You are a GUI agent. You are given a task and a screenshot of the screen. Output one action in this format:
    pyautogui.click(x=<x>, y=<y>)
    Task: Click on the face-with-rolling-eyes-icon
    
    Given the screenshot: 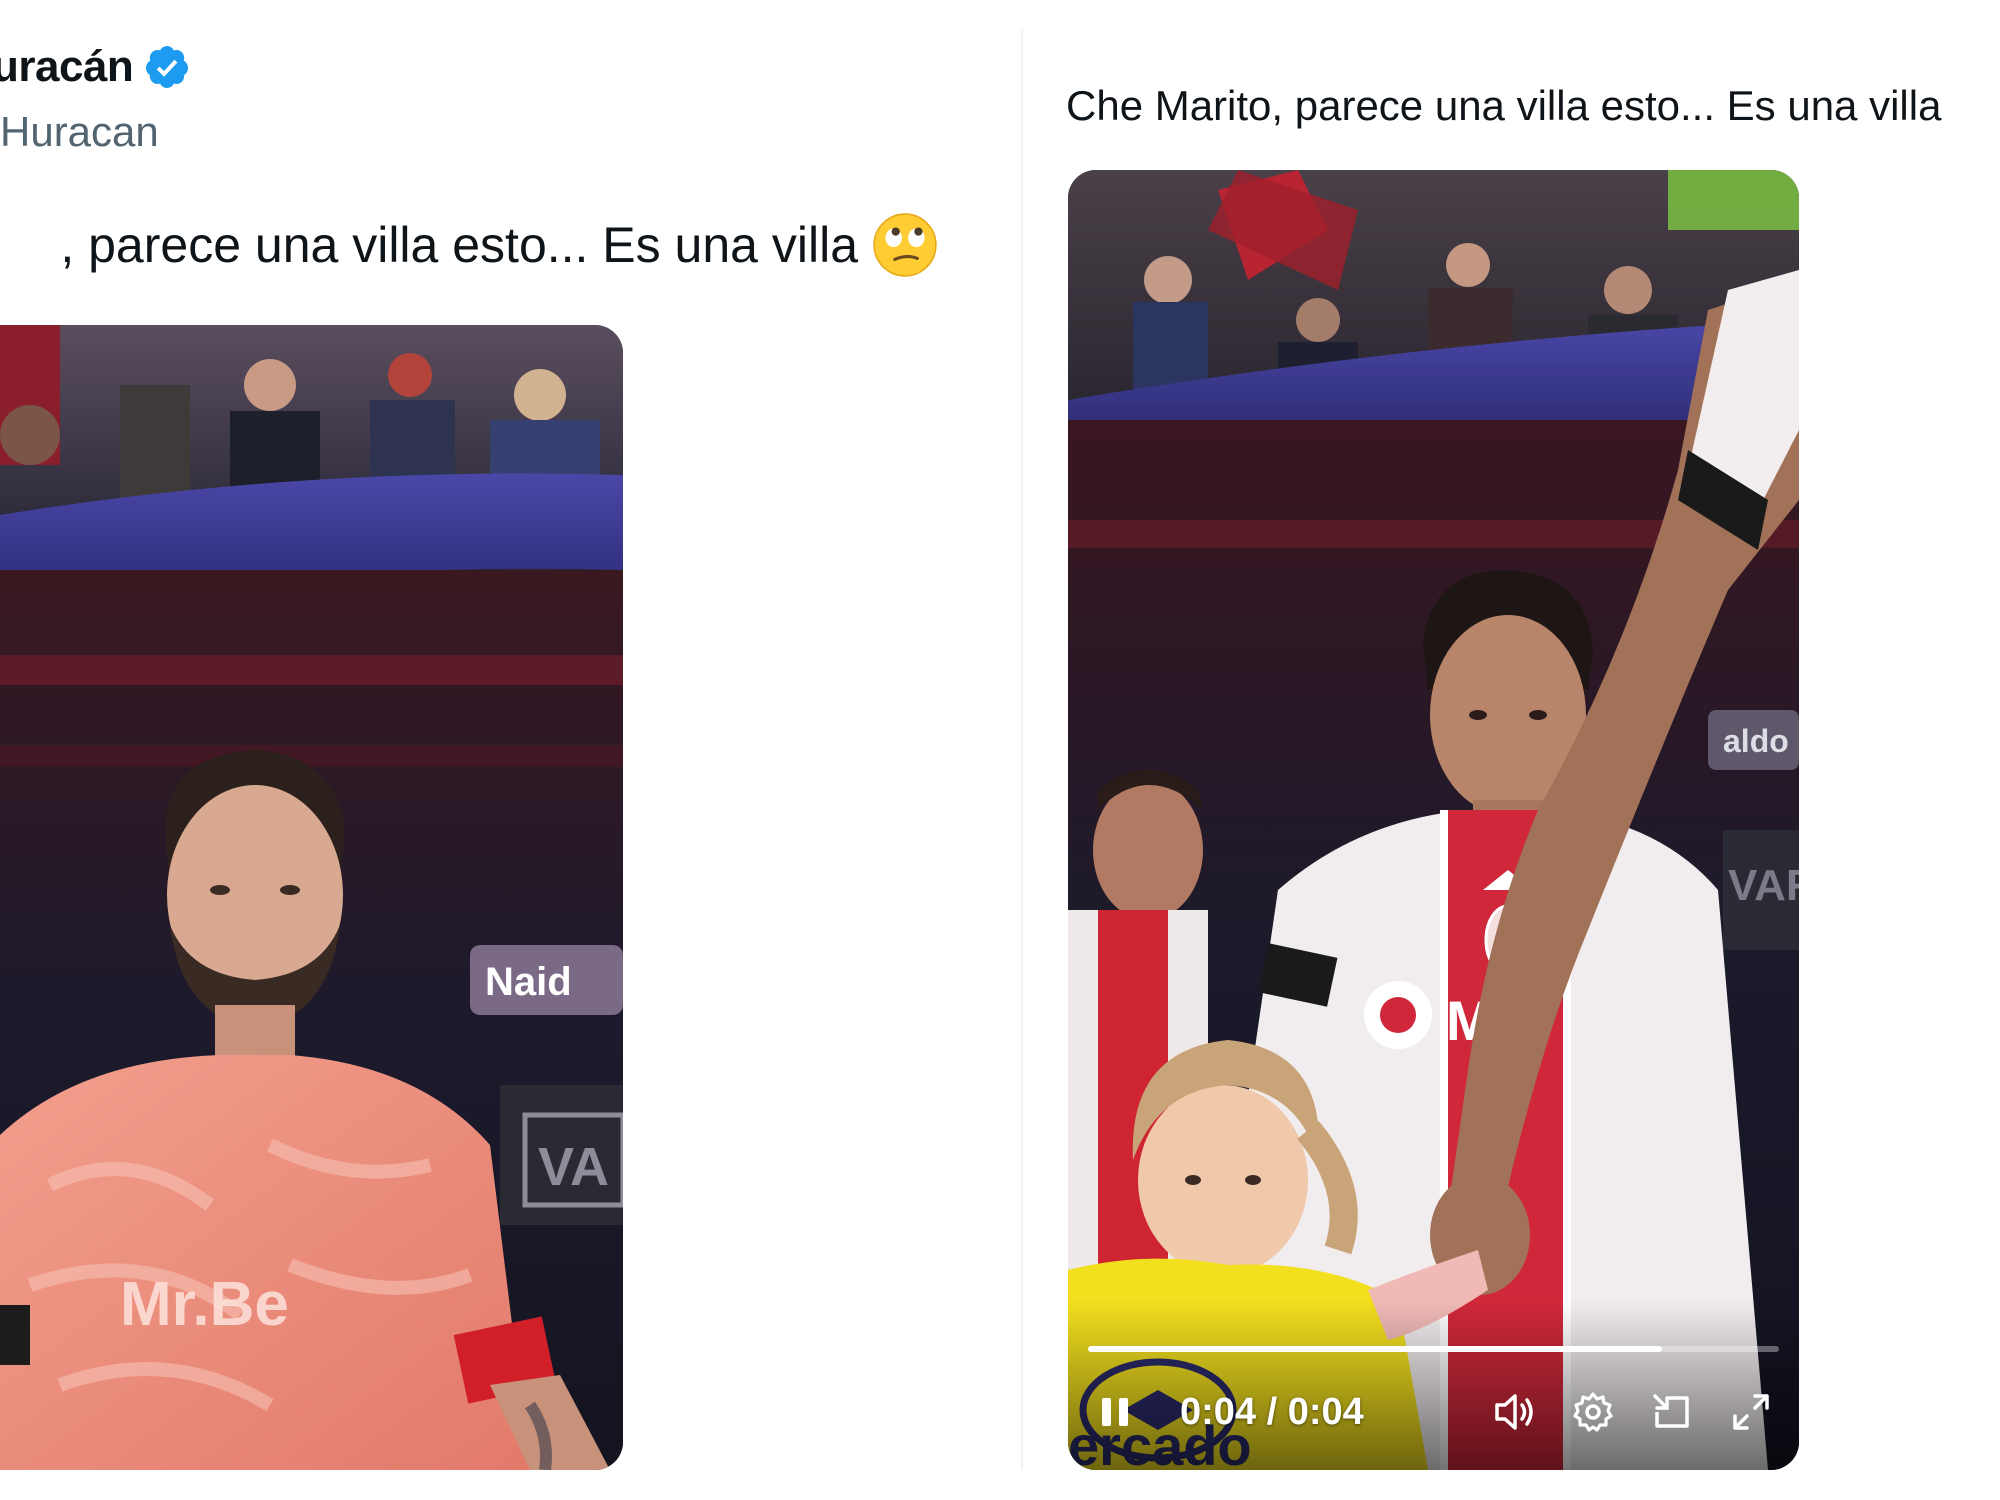 What is the action you would take?
    pyautogui.click(x=905, y=245)
    